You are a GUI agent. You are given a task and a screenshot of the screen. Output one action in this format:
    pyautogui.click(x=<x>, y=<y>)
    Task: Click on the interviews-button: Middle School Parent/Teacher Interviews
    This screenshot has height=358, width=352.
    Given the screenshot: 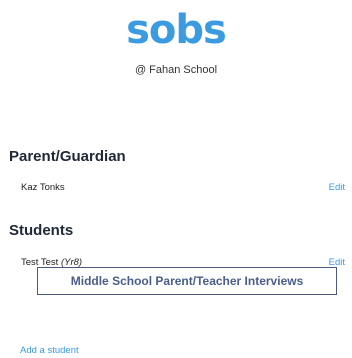 What is the action you would take?
    pyautogui.click(x=187, y=281)
    